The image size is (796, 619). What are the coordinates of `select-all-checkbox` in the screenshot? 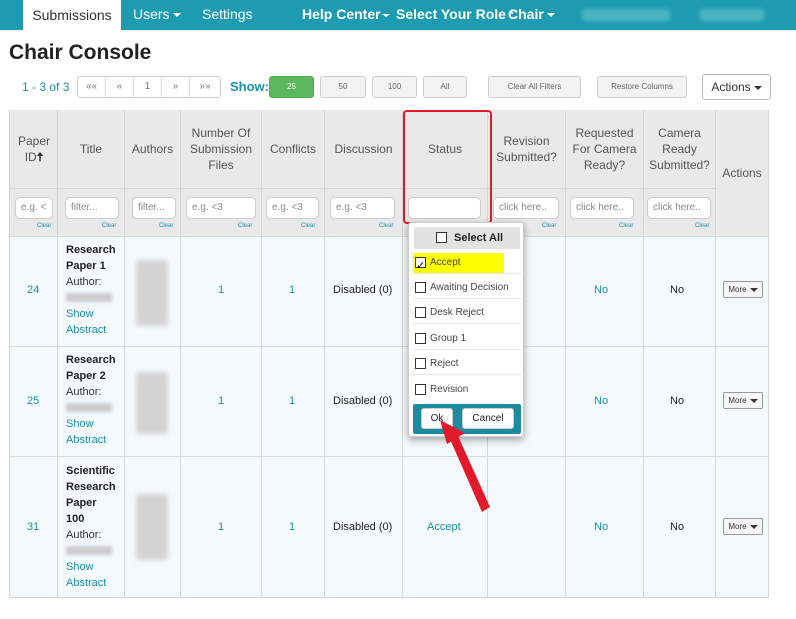 It's located at (441, 237).